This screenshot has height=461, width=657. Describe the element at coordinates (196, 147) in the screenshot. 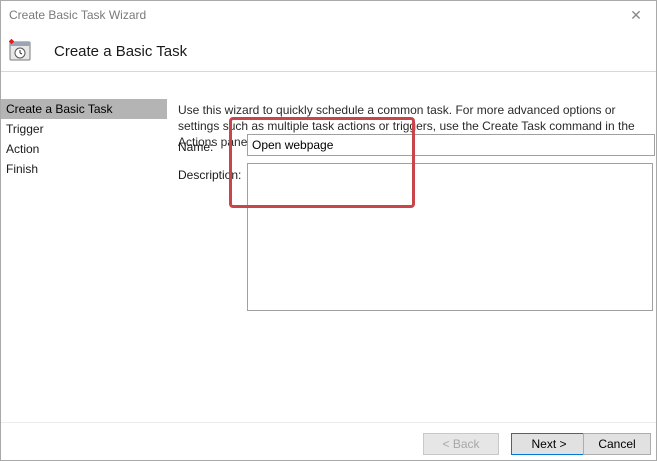

I see `name-label: Name:` at that location.